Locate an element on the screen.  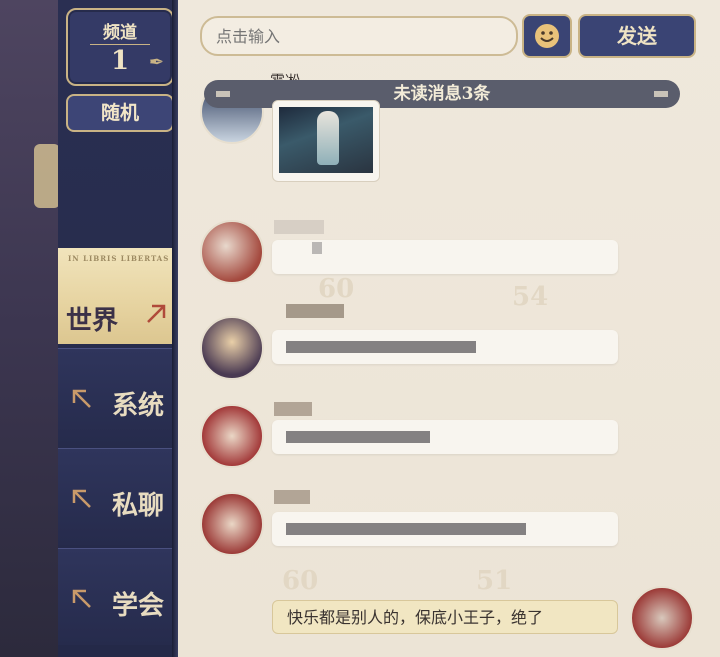
own-avatar is located at coordinates (662, 618).